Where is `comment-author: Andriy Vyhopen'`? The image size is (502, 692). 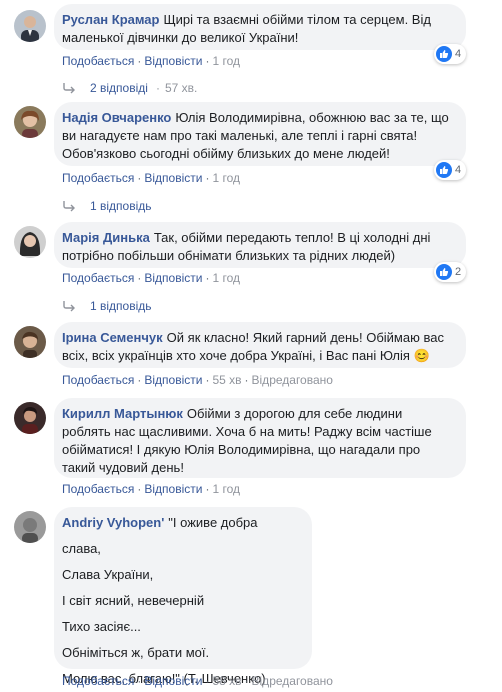
comment-author: Andriy Vyhopen' is located at coordinates (113, 522).